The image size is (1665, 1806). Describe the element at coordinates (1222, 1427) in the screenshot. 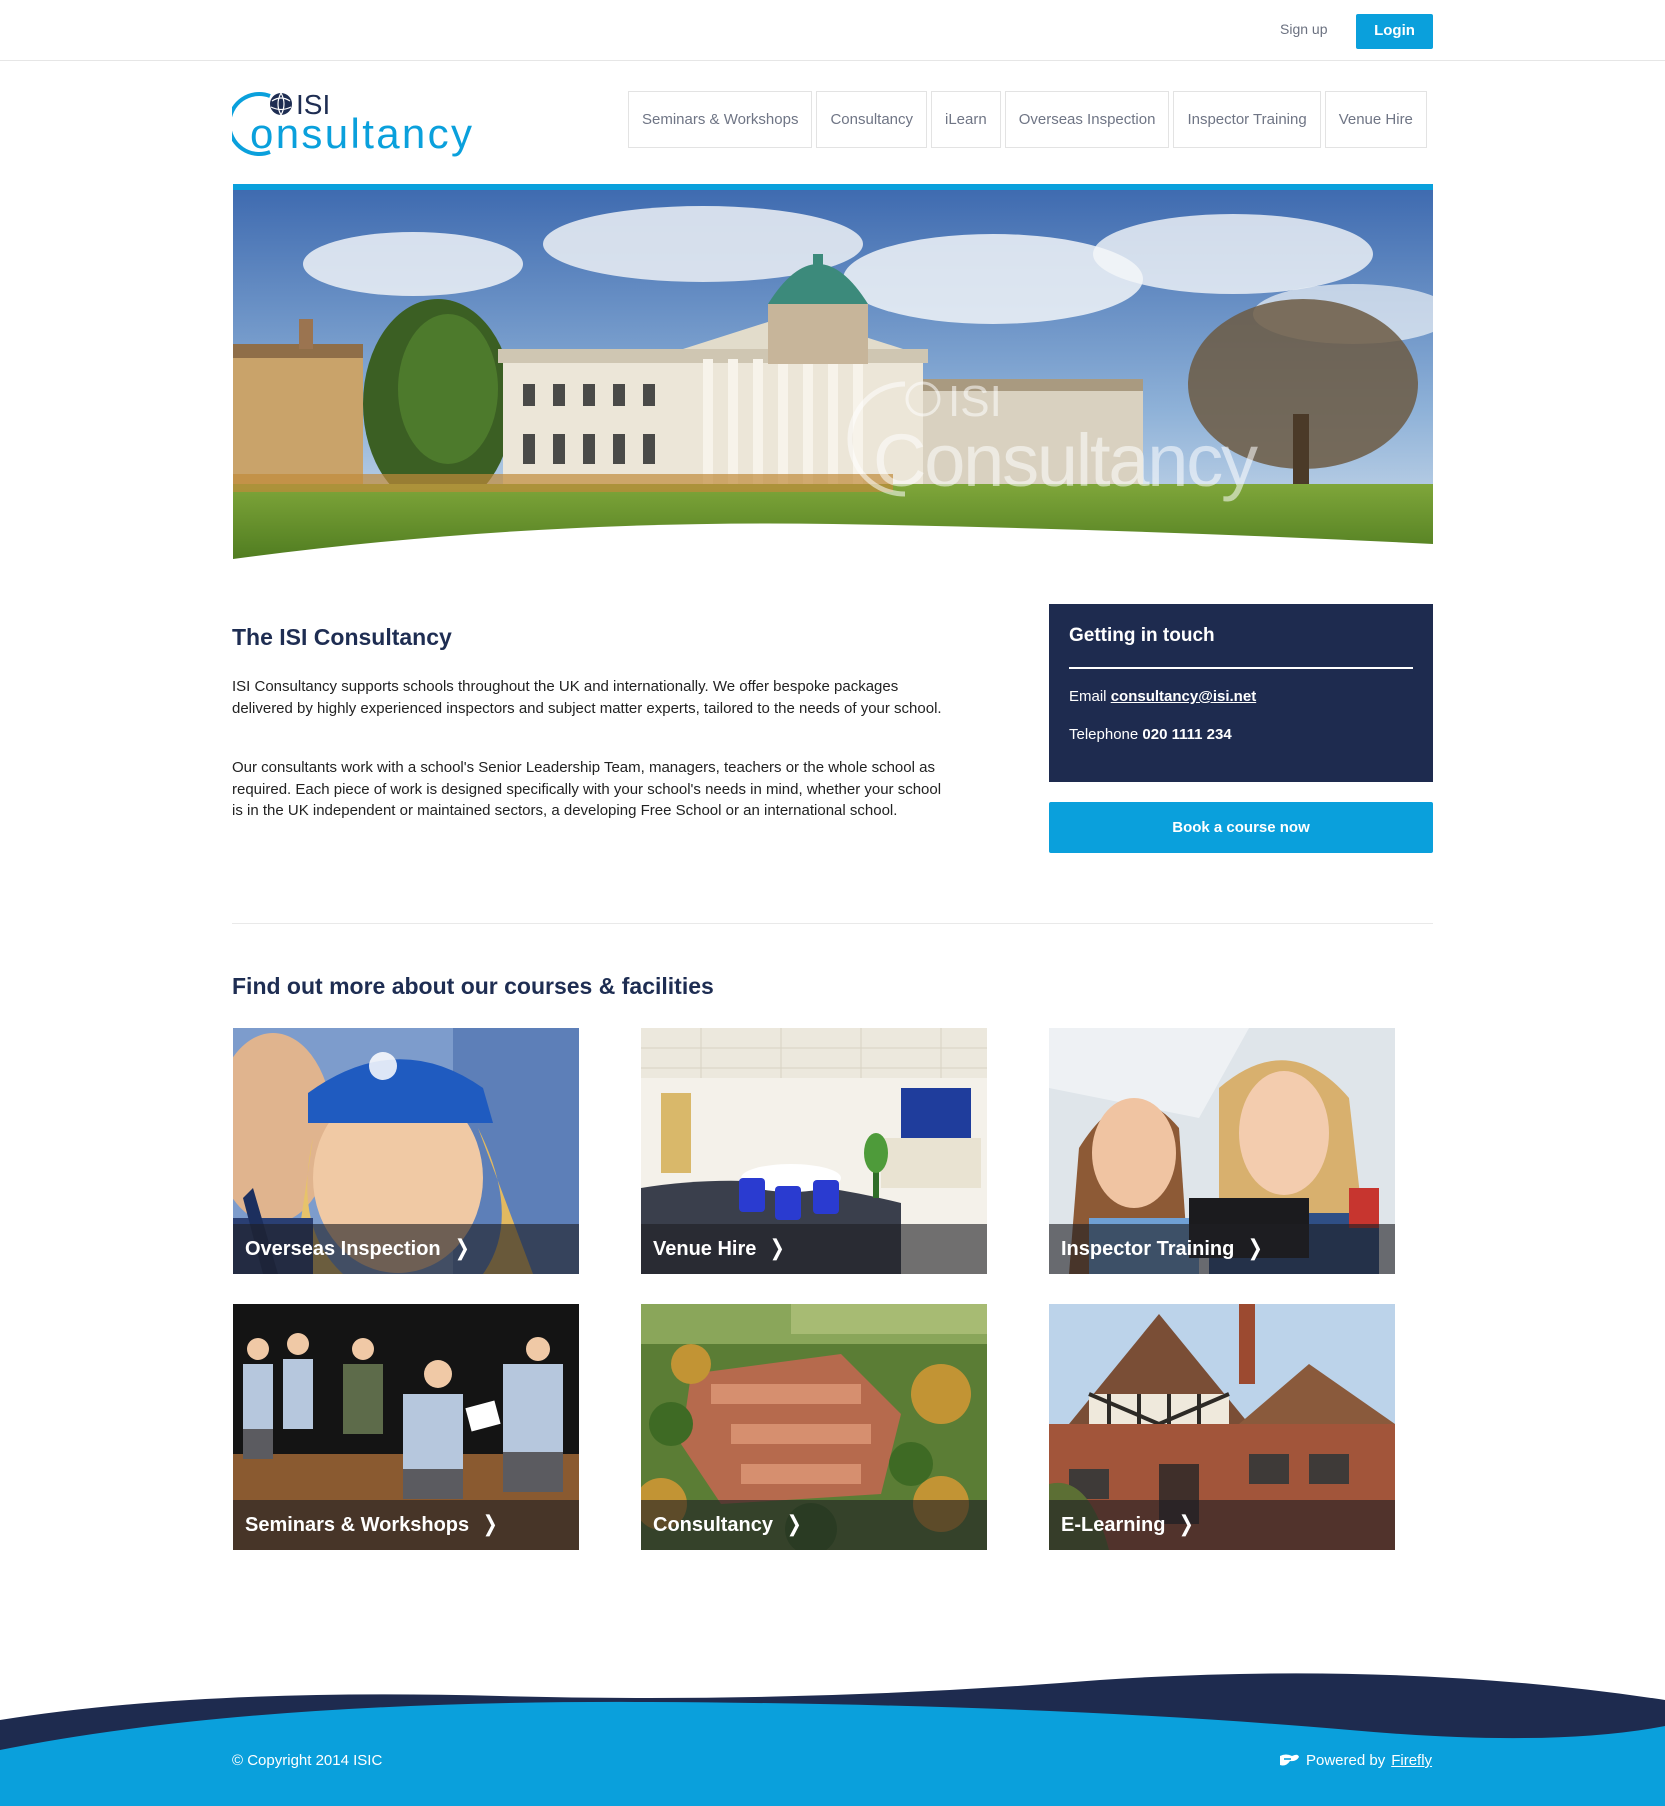

I see `tile-e-learning: E-Learning ❯` at that location.